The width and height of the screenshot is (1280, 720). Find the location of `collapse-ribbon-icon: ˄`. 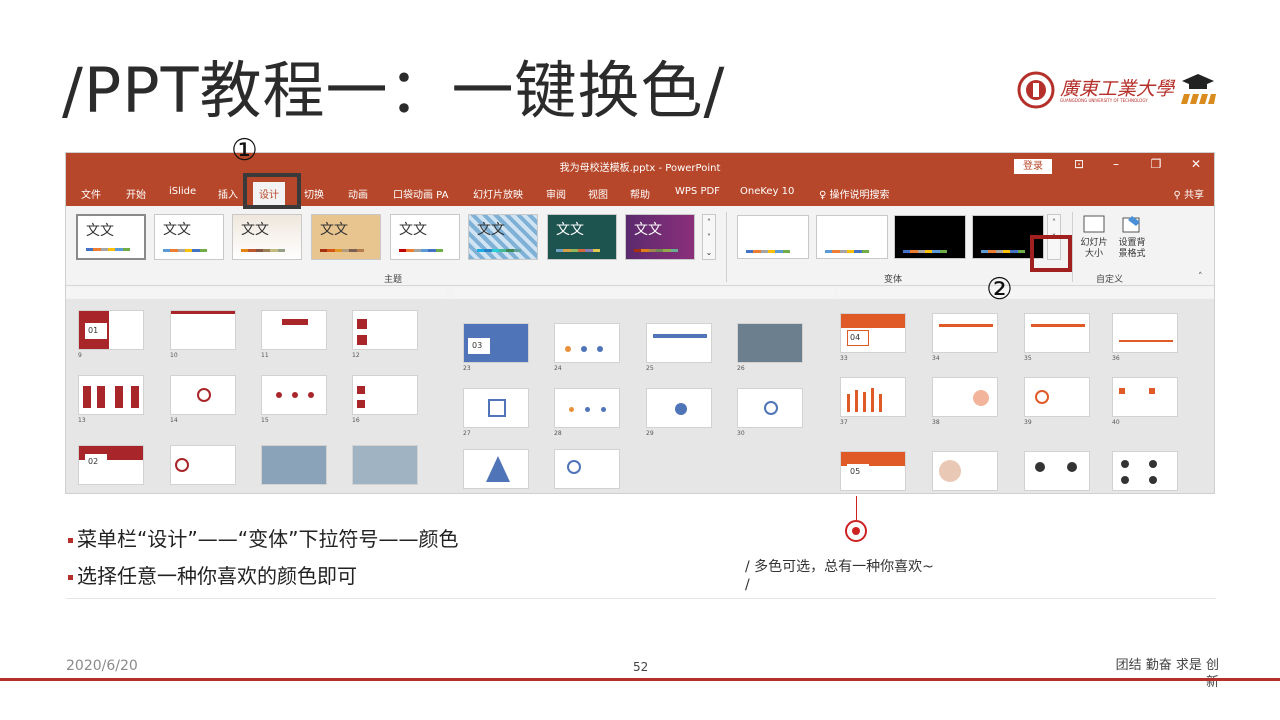

collapse-ribbon-icon: ˄ is located at coordinates (1200, 277).